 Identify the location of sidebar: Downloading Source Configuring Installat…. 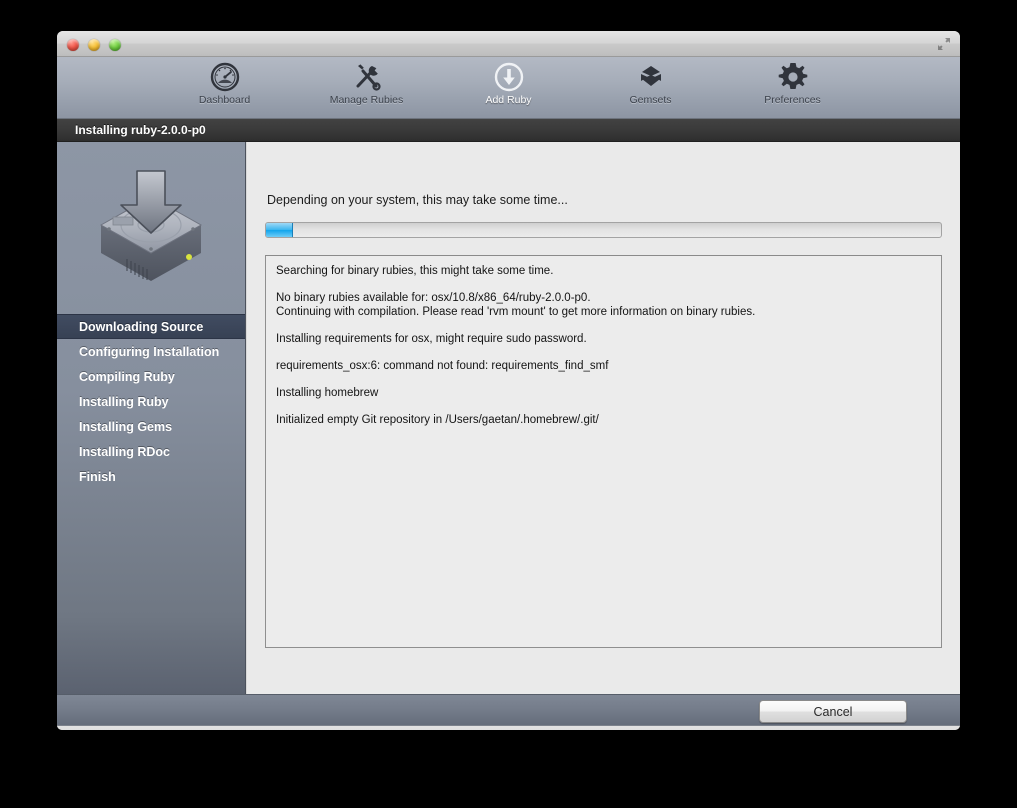
(151, 418).